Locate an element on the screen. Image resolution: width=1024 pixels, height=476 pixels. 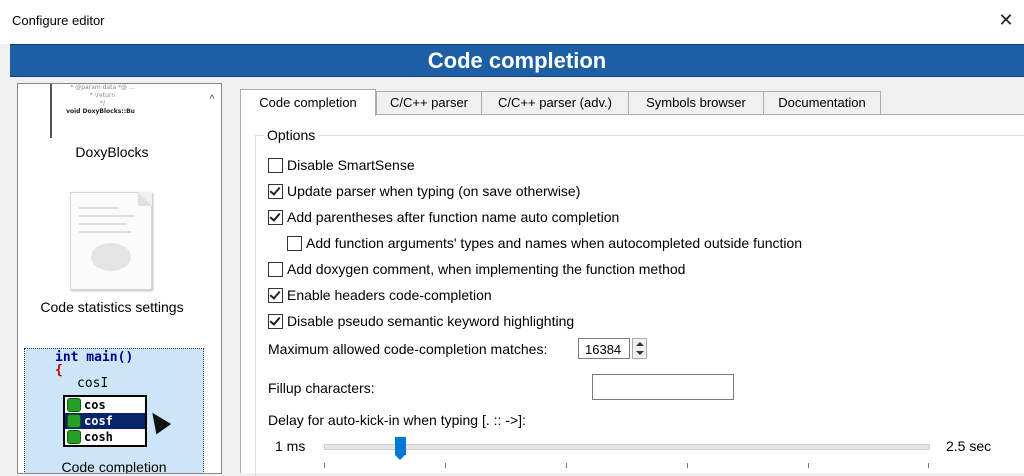
title-bar: Configure editor ✕ is located at coordinates (512, 22).